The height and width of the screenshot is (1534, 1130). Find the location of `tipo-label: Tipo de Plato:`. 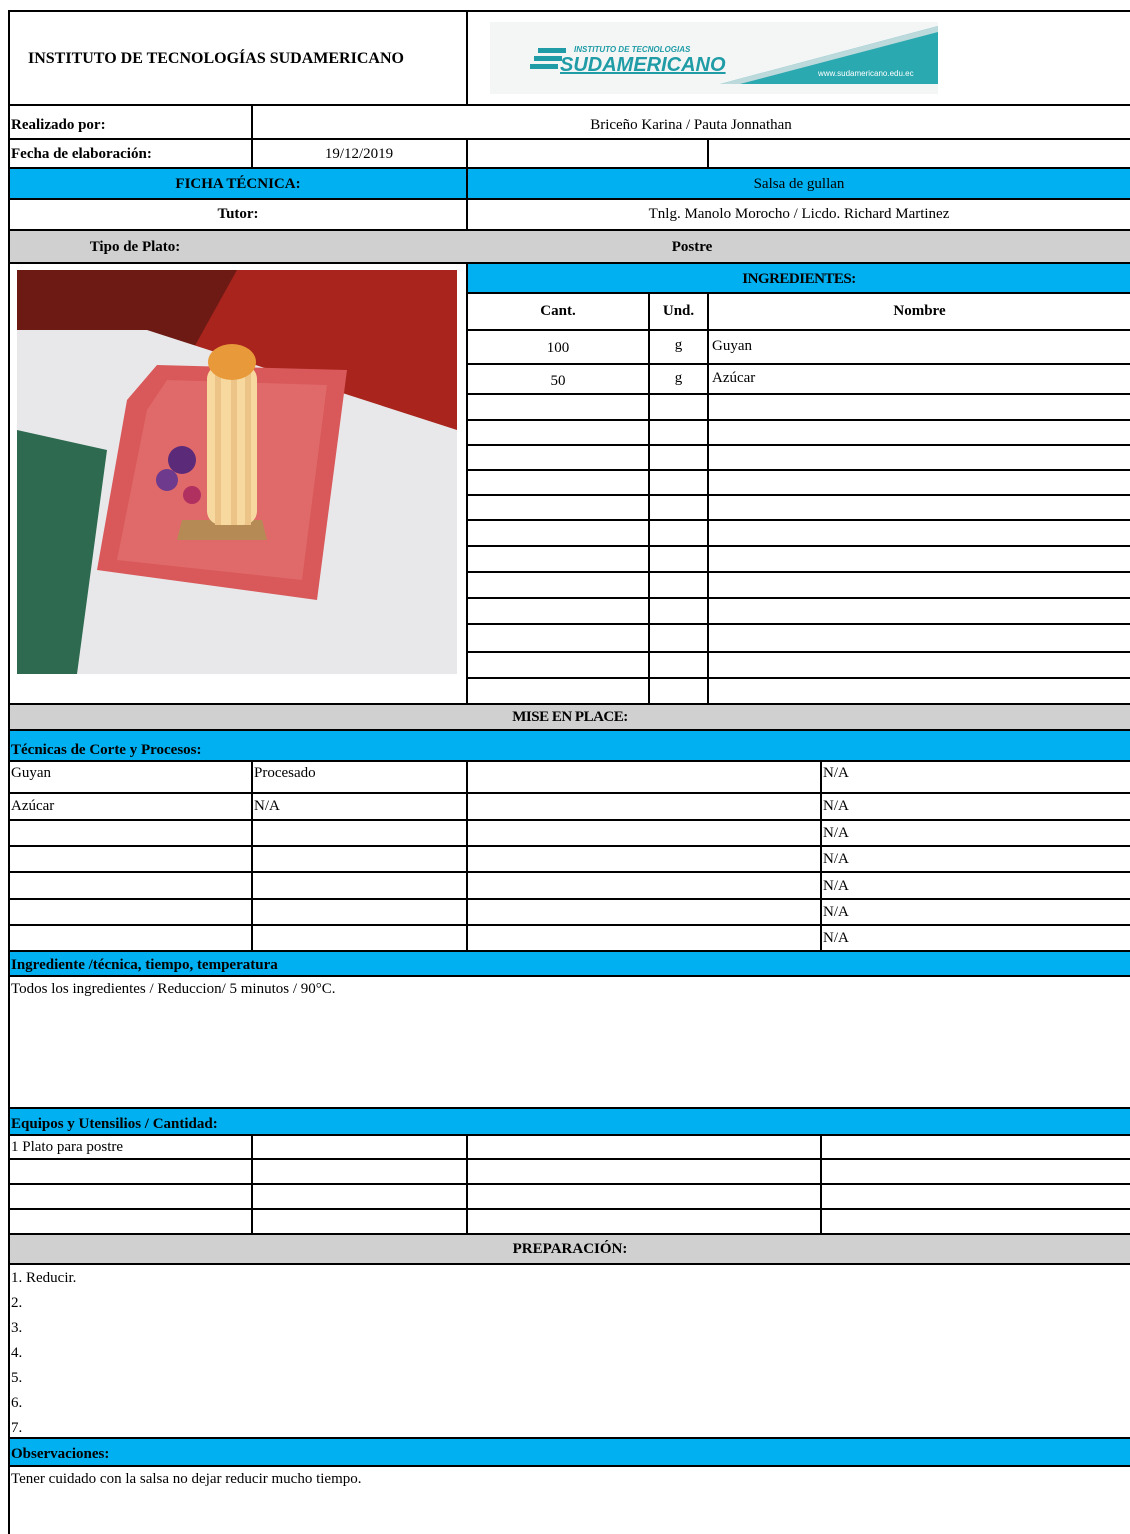

tipo-label: Tipo de Plato: is located at coordinates (135, 247).